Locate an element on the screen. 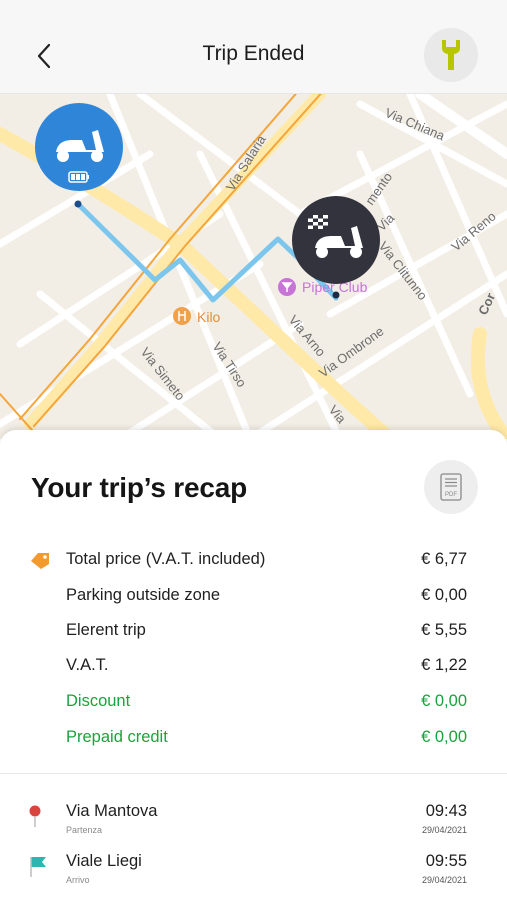 Image resolution: width=507 pixels, height=900 pixels. checkered-flag-icon is located at coordinates (318, 222).